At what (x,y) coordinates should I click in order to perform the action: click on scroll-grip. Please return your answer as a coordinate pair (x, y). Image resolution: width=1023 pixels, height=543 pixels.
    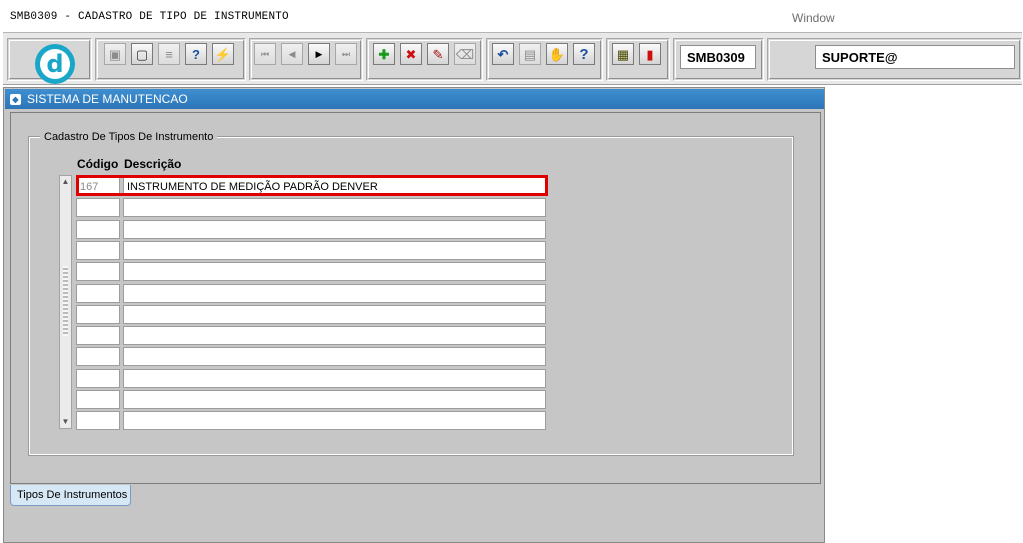
    Looking at the image, I should click on (65, 301).